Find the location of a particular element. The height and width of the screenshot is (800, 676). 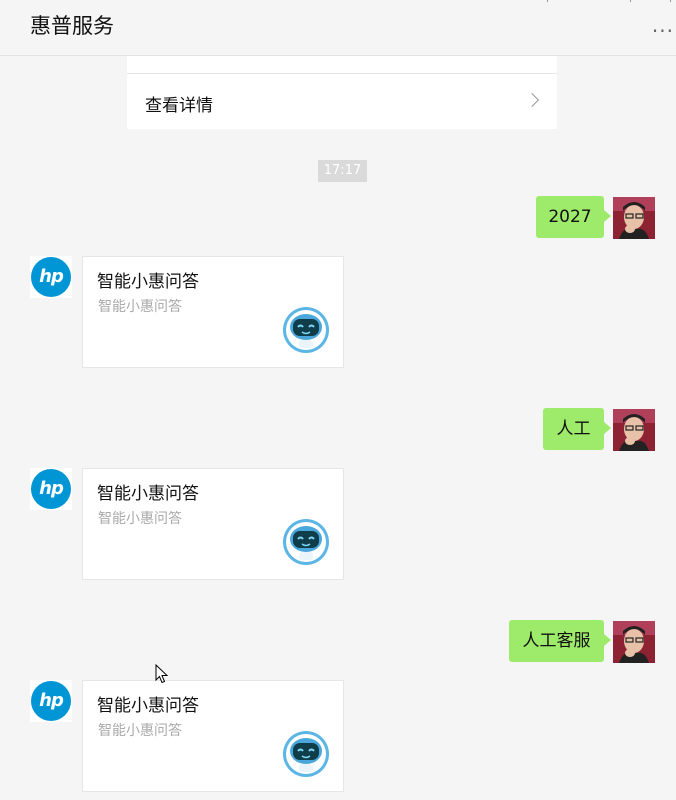

user-message-bubble: 人工 is located at coordinates (577, 429).